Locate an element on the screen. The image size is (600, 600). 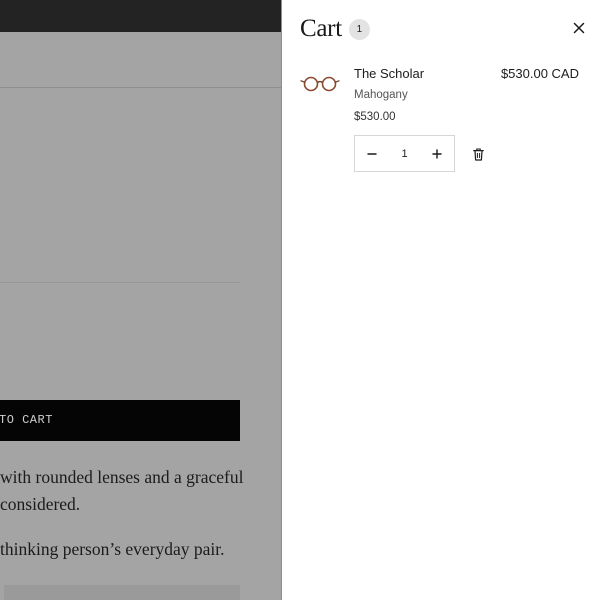
close-icon is located at coordinates (579, 28).